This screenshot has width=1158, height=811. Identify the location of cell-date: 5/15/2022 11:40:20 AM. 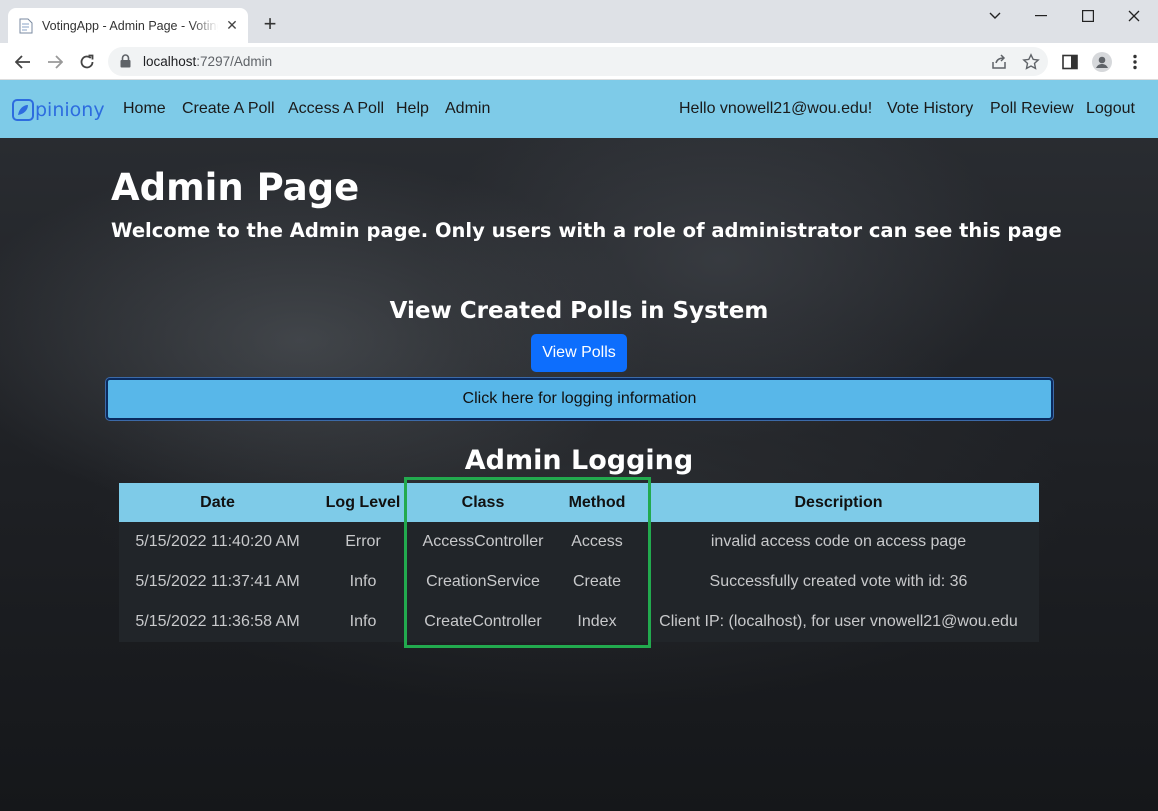
(217, 542).